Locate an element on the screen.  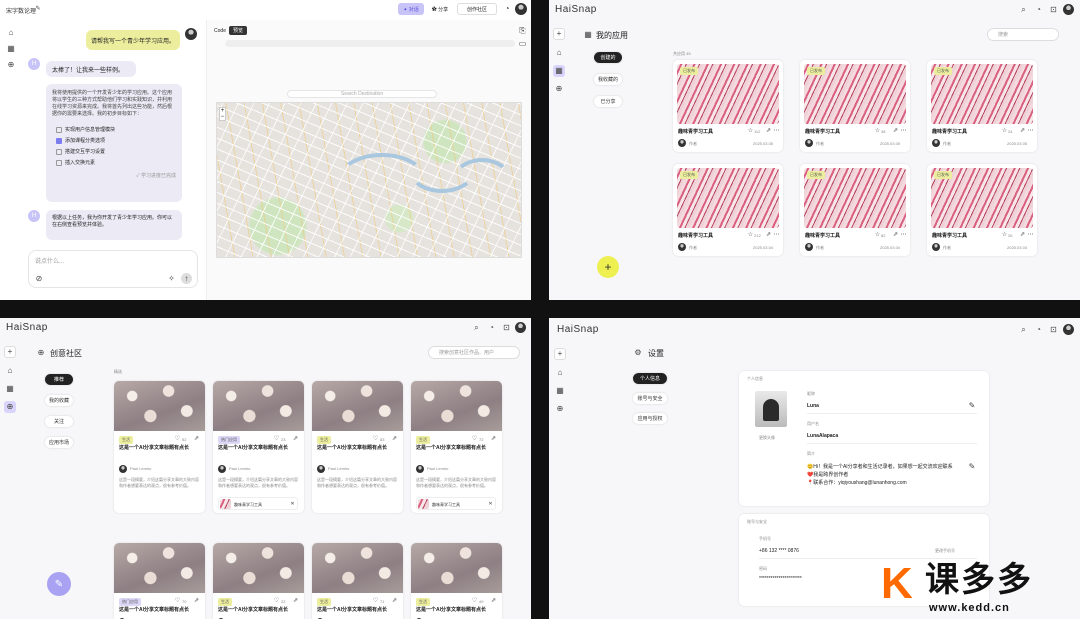
app-card: 已发布 趣味青学习工具 ☆ 112 ⇗ ⋯ 作者 2025.03.05 is located at coordinates (728, 106).